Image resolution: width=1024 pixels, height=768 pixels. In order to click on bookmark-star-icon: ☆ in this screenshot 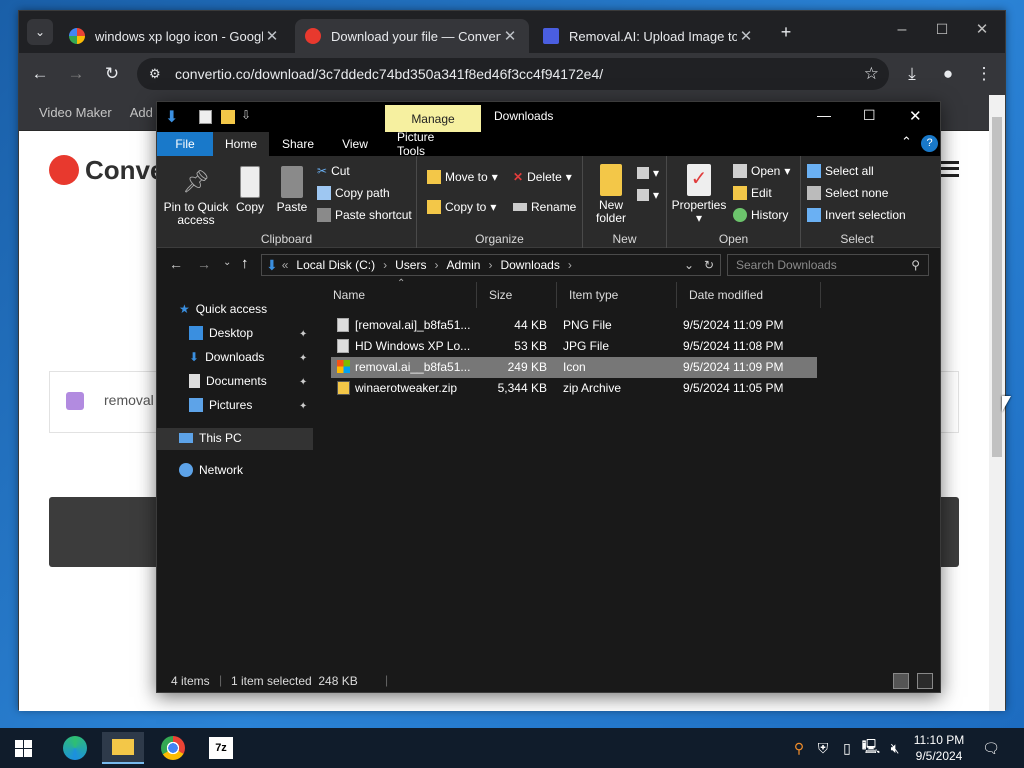, I will do `click(871, 74)`.